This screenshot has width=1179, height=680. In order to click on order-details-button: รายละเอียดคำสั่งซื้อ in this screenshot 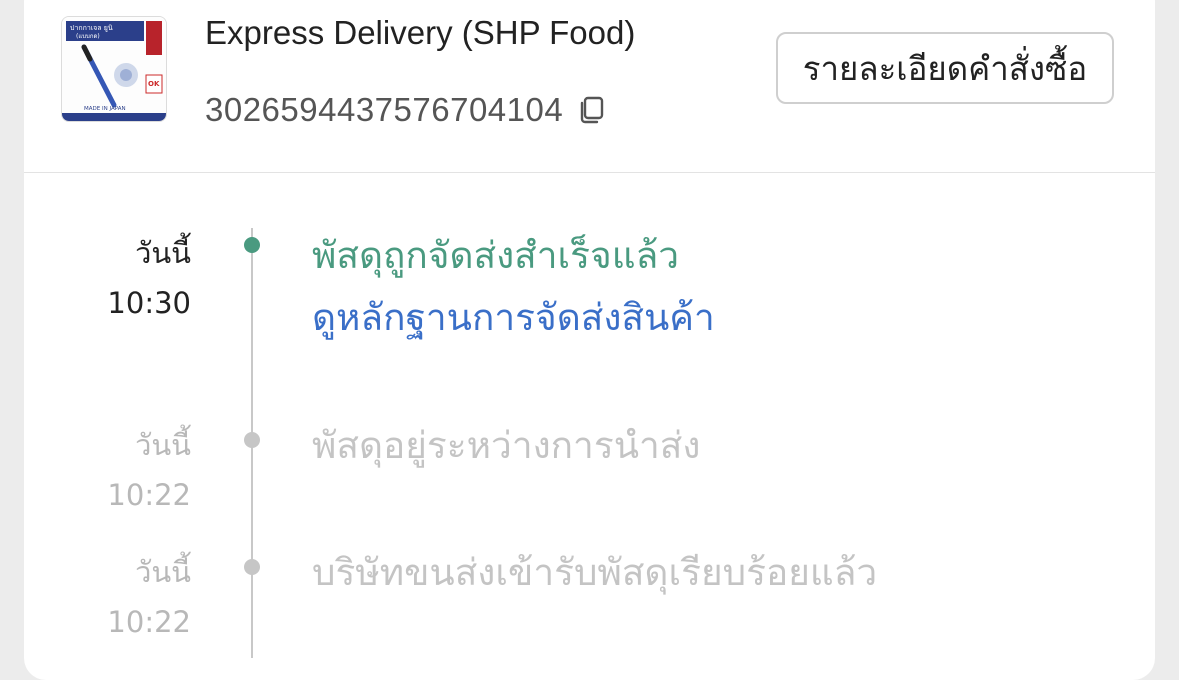, I will do `click(945, 68)`.